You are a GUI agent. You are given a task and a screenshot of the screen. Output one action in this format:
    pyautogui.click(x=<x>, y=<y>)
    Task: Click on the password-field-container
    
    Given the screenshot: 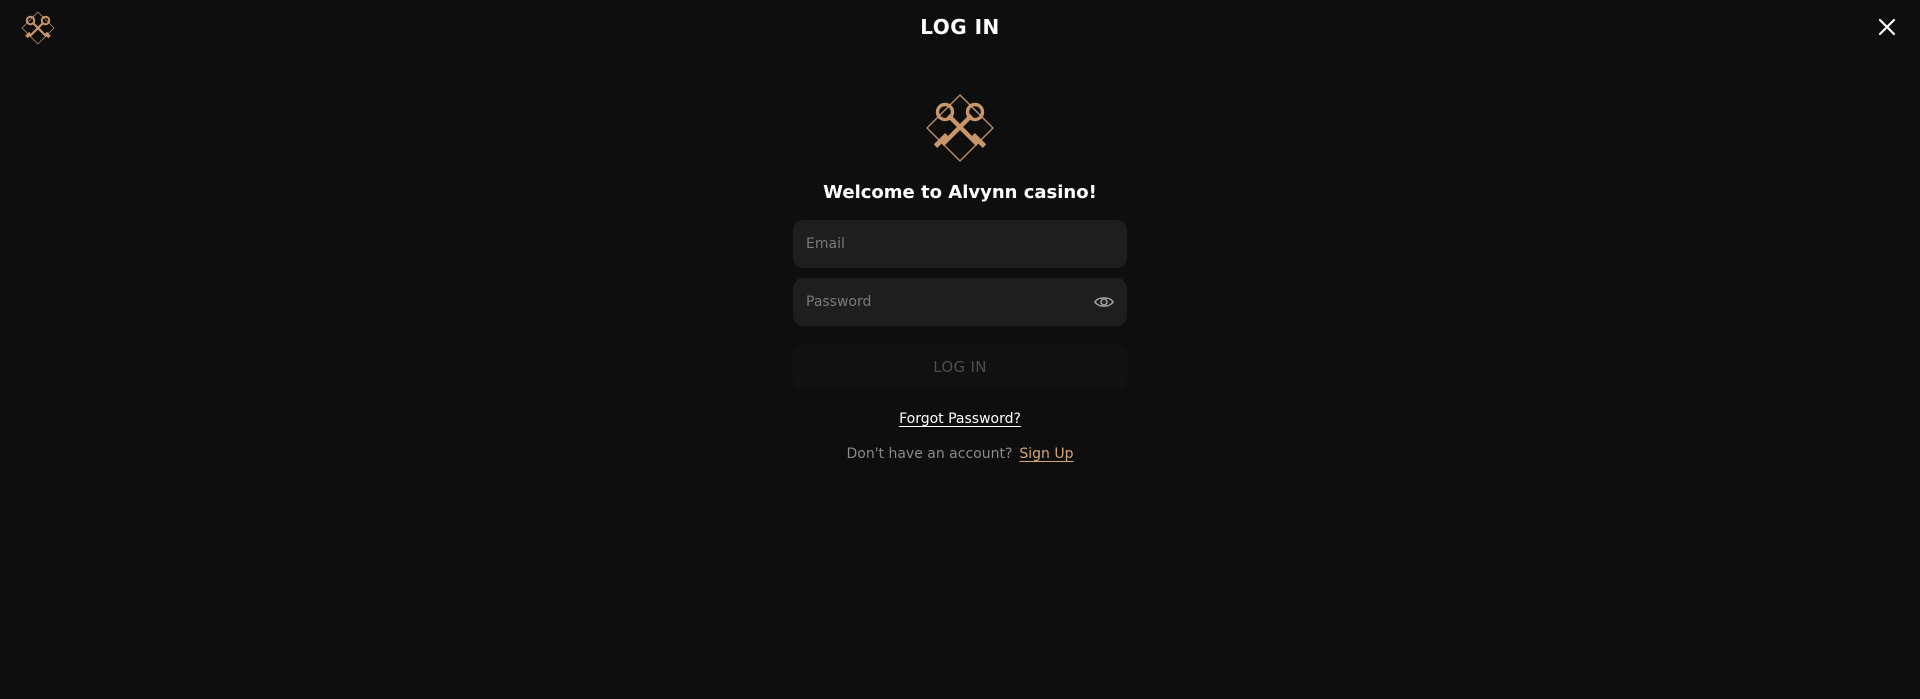 What is the action you would take?
    pyautogui.click(x=960, y=302)
    